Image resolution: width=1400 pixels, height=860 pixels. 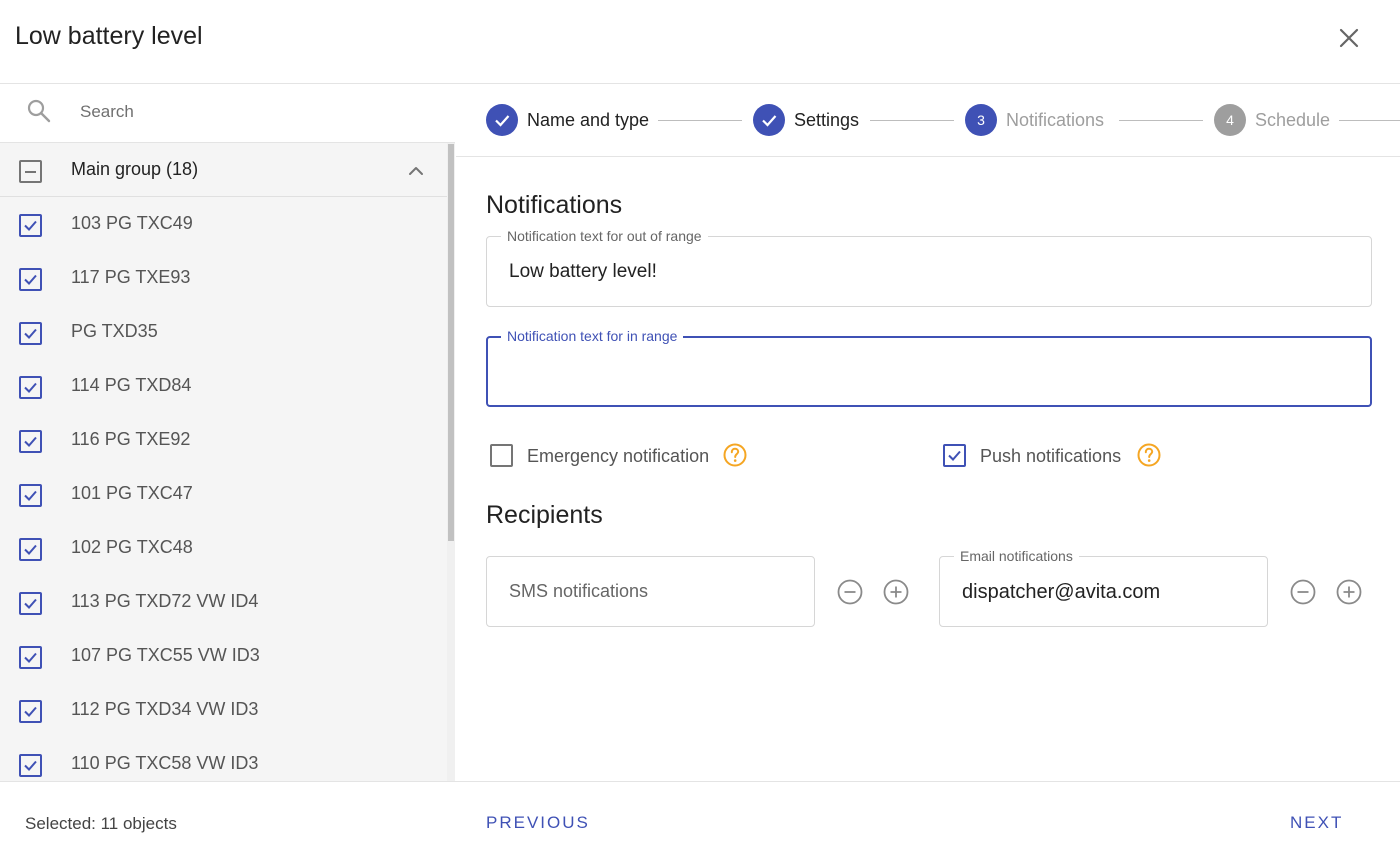 I want to click on step-2-done, so click(x=769, y=120).